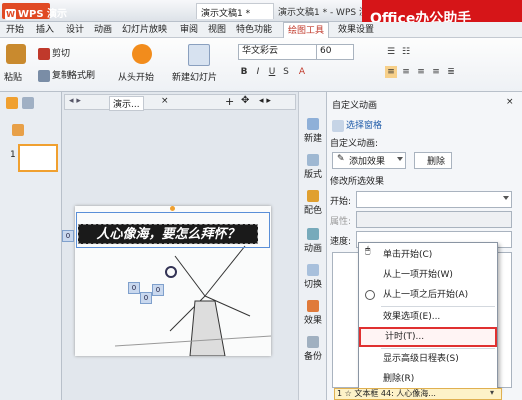 The height and width of the screenshot is (400, 522). I want to click on menu-slideshow: 幻灯片放映, so click(144, 30).